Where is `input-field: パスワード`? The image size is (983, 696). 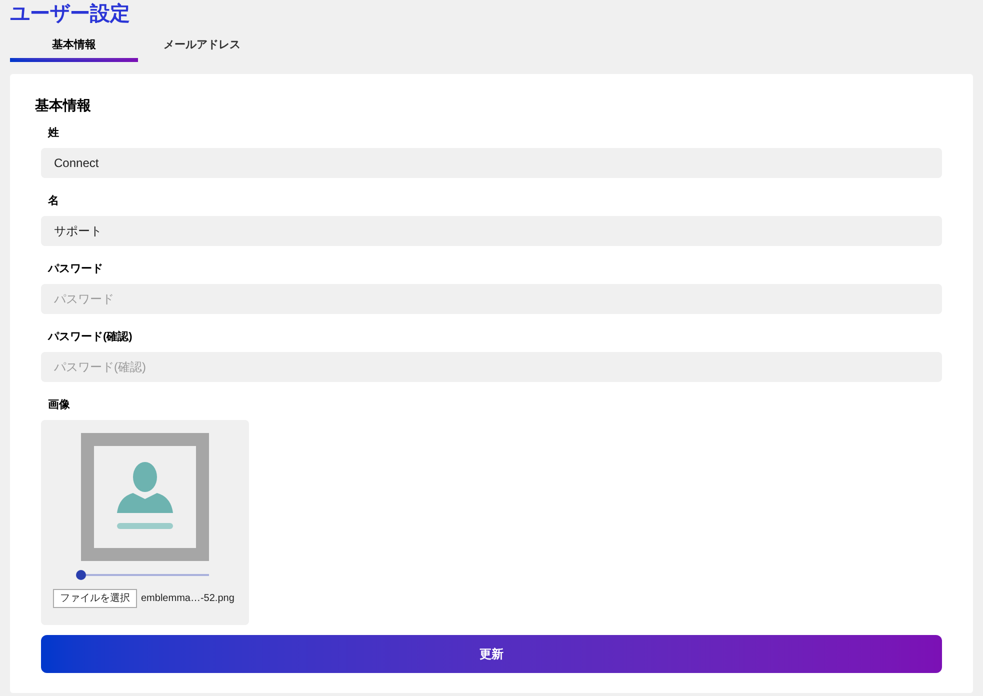
input-field: パスワード is located at coordinates (491, 299).